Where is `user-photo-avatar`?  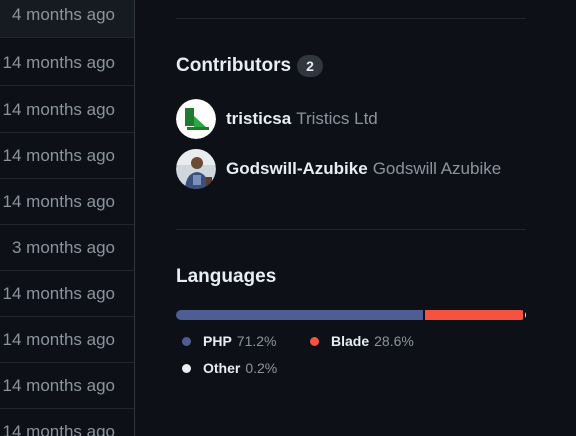 user-photo-avatar is located at coordinates (196, 169).